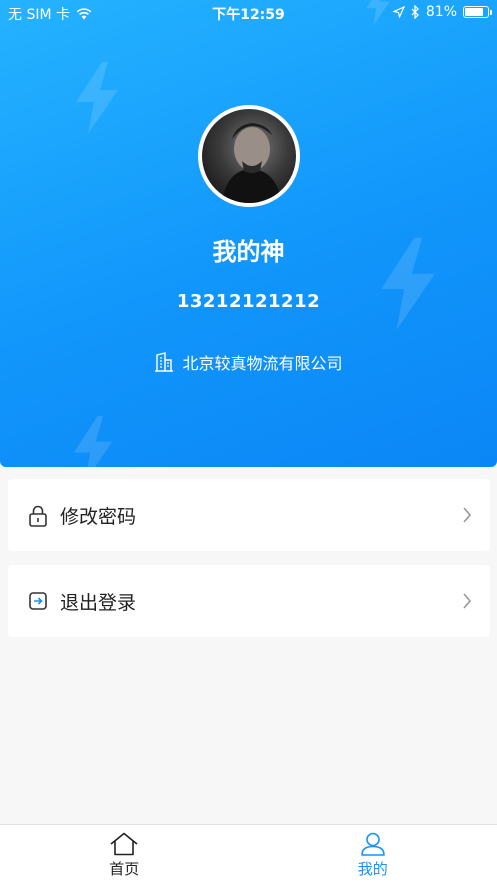 This screenshot has height=883, width=497. I want to click on tab-bar: 首页 我的, so click(248, 853).